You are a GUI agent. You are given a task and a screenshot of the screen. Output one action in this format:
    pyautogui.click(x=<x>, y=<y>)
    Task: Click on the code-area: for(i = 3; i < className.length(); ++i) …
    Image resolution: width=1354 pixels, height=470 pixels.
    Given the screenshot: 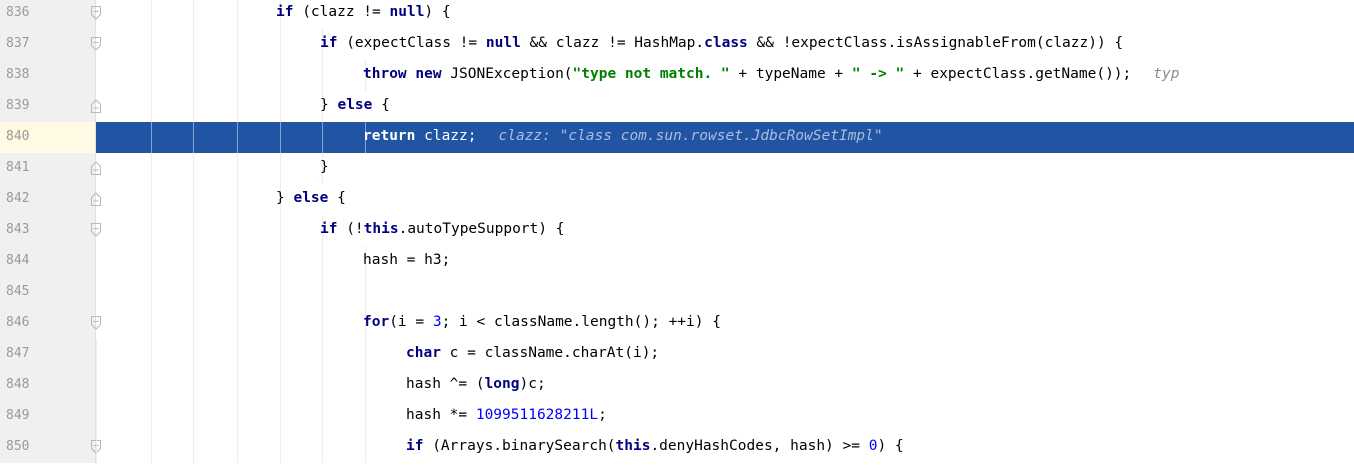 What is the action you would take?
    pyautogui.click(x=725, y=323)
    